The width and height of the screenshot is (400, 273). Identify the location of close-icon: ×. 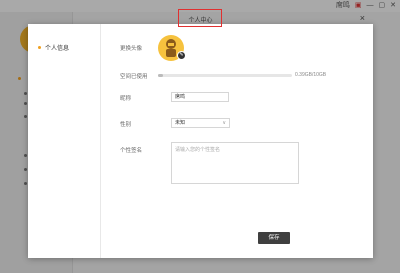
(362, 18).